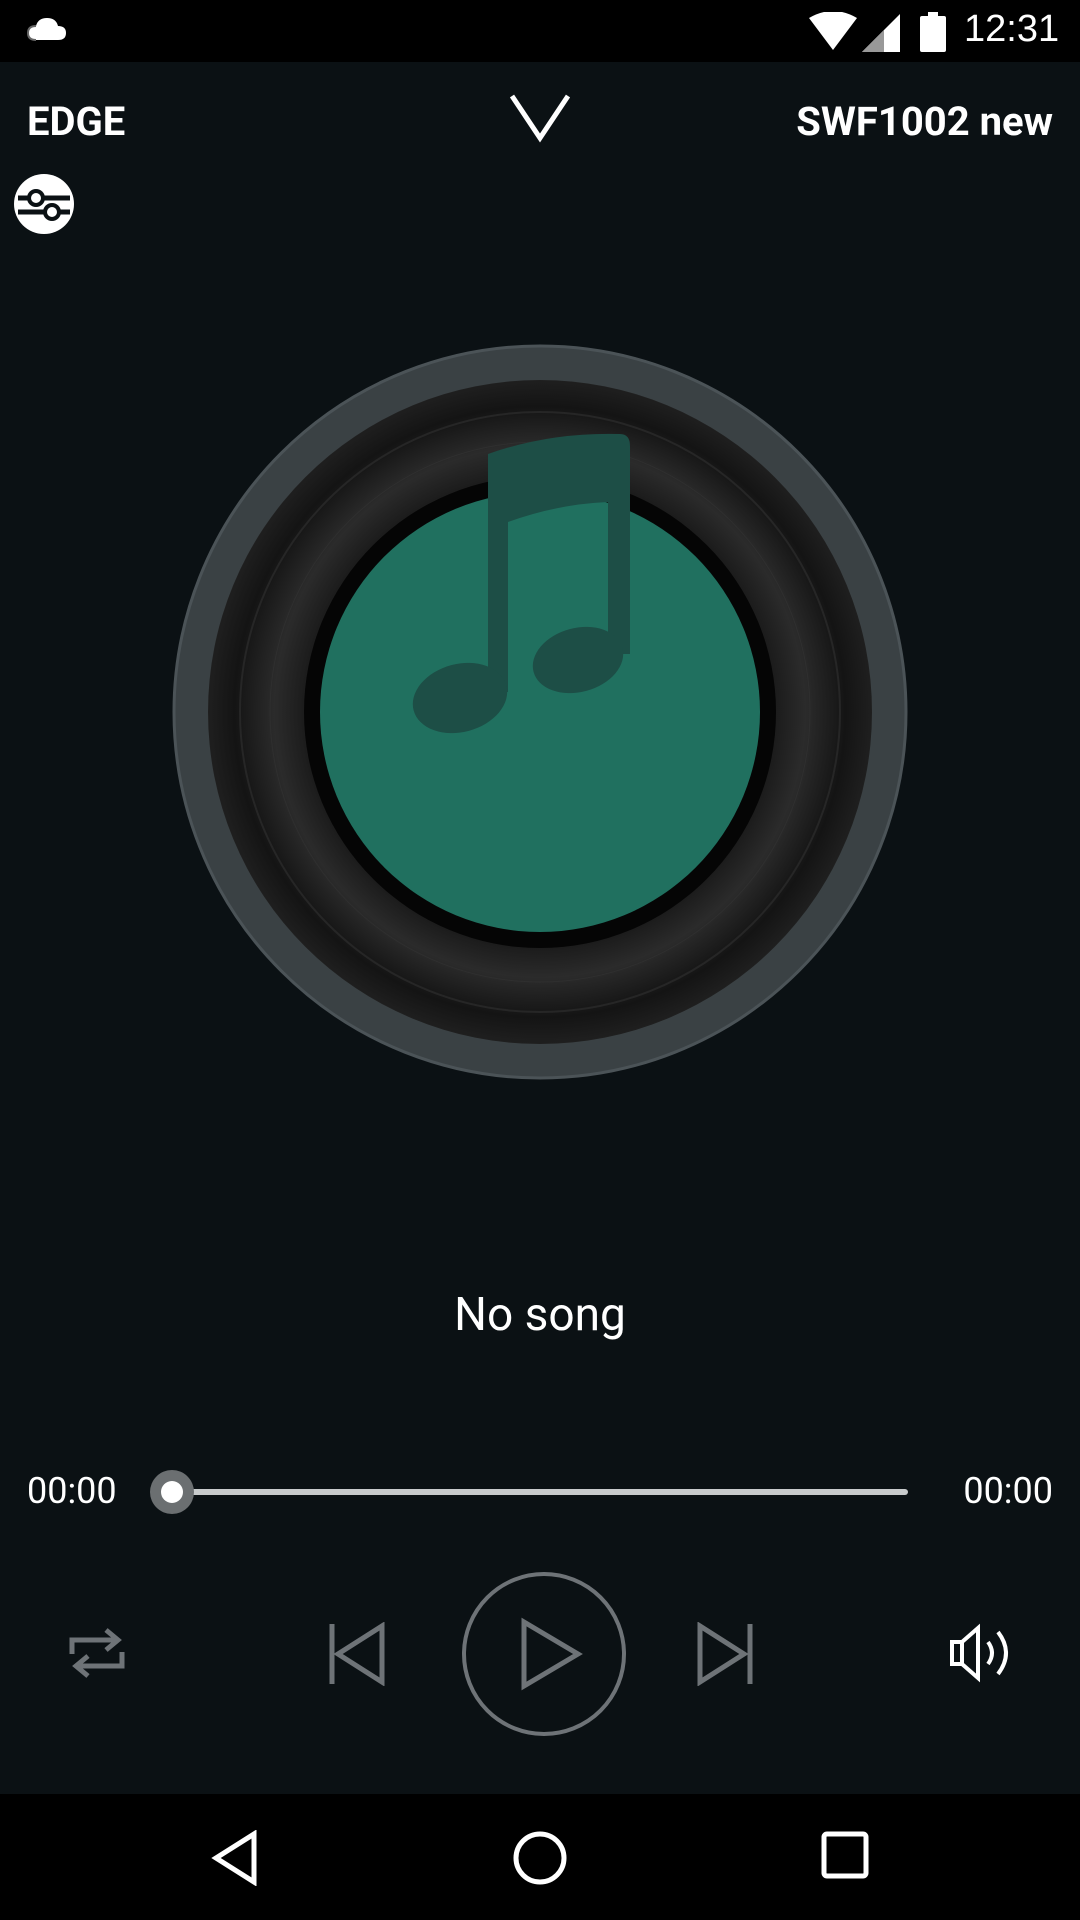  What do you see at coordinates (845, 1857) in the screenshot?
I see `recents-icon` at bounding box center [845, 1857].